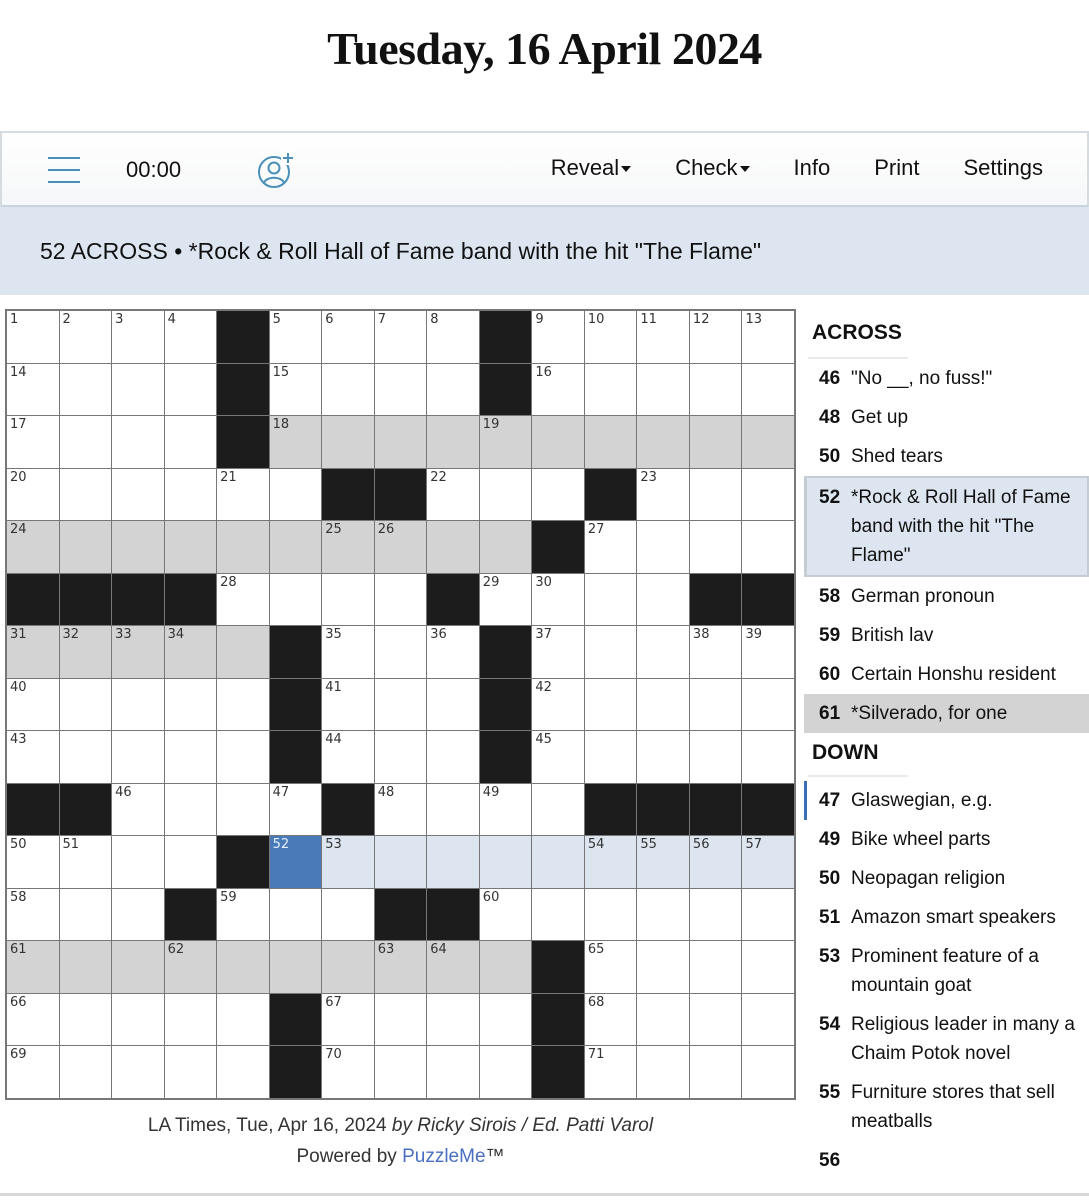  Describe the element at coordinates (33, 914) in the screenshot. I see `grid-cell: 58` at that location.